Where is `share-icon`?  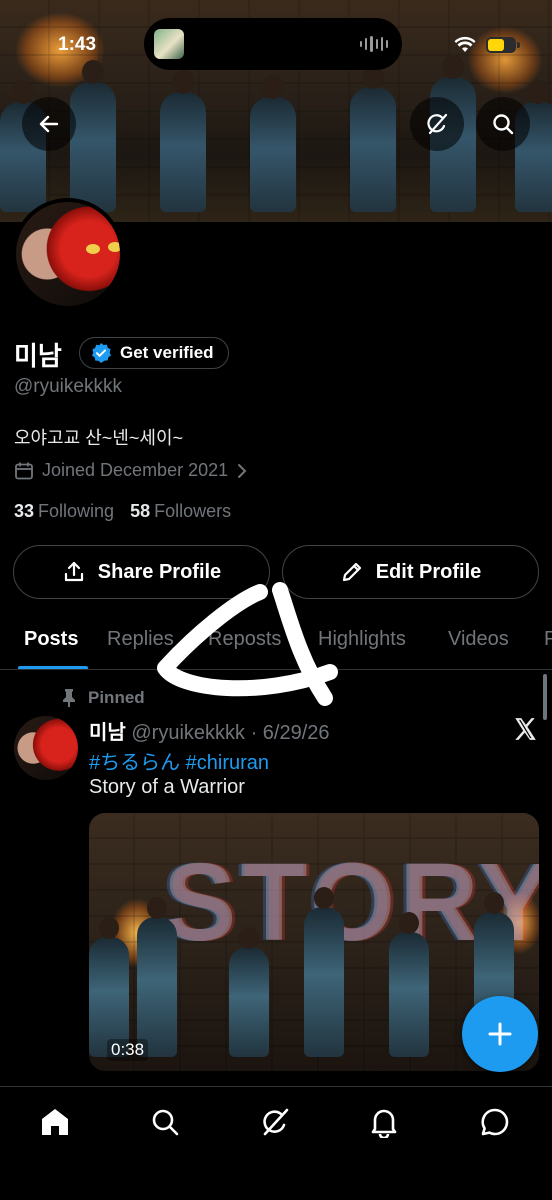
share-icon is located at coordinates (73, 571).